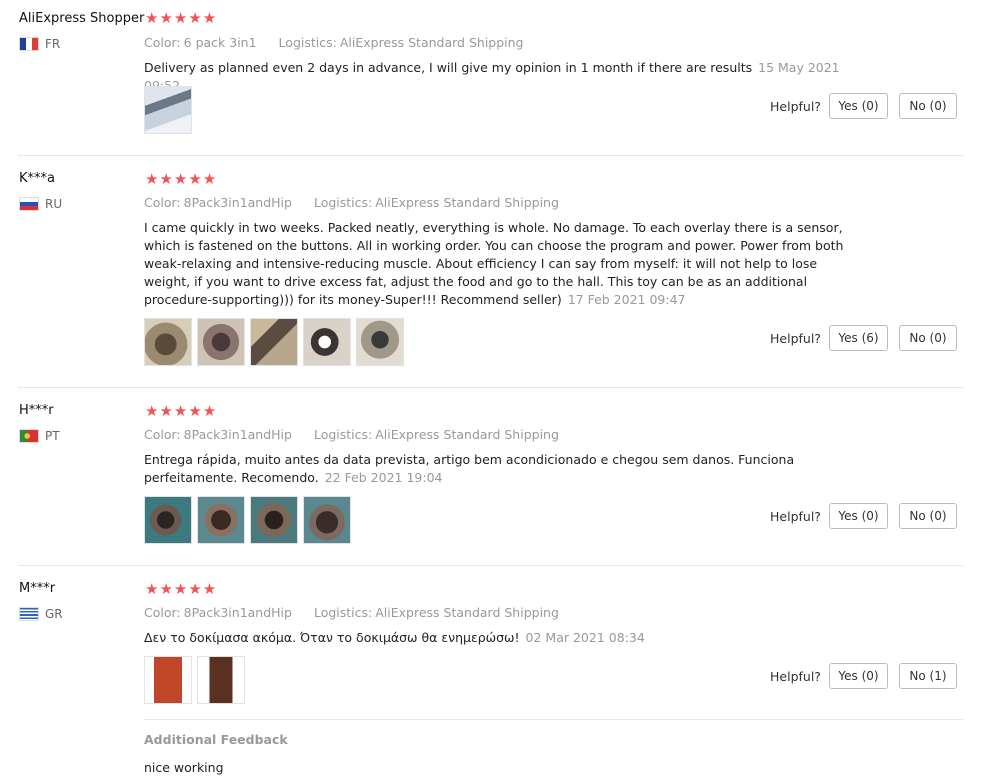 This screenshot has height=780, width=983. I want to click on reviewer-name: AliExpress Shopper, so click(82, 18).